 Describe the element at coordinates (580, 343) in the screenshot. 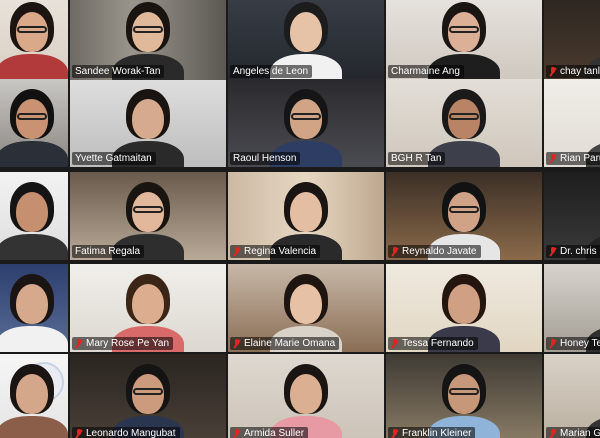

I see `participant-name: Honey Te` at that location.